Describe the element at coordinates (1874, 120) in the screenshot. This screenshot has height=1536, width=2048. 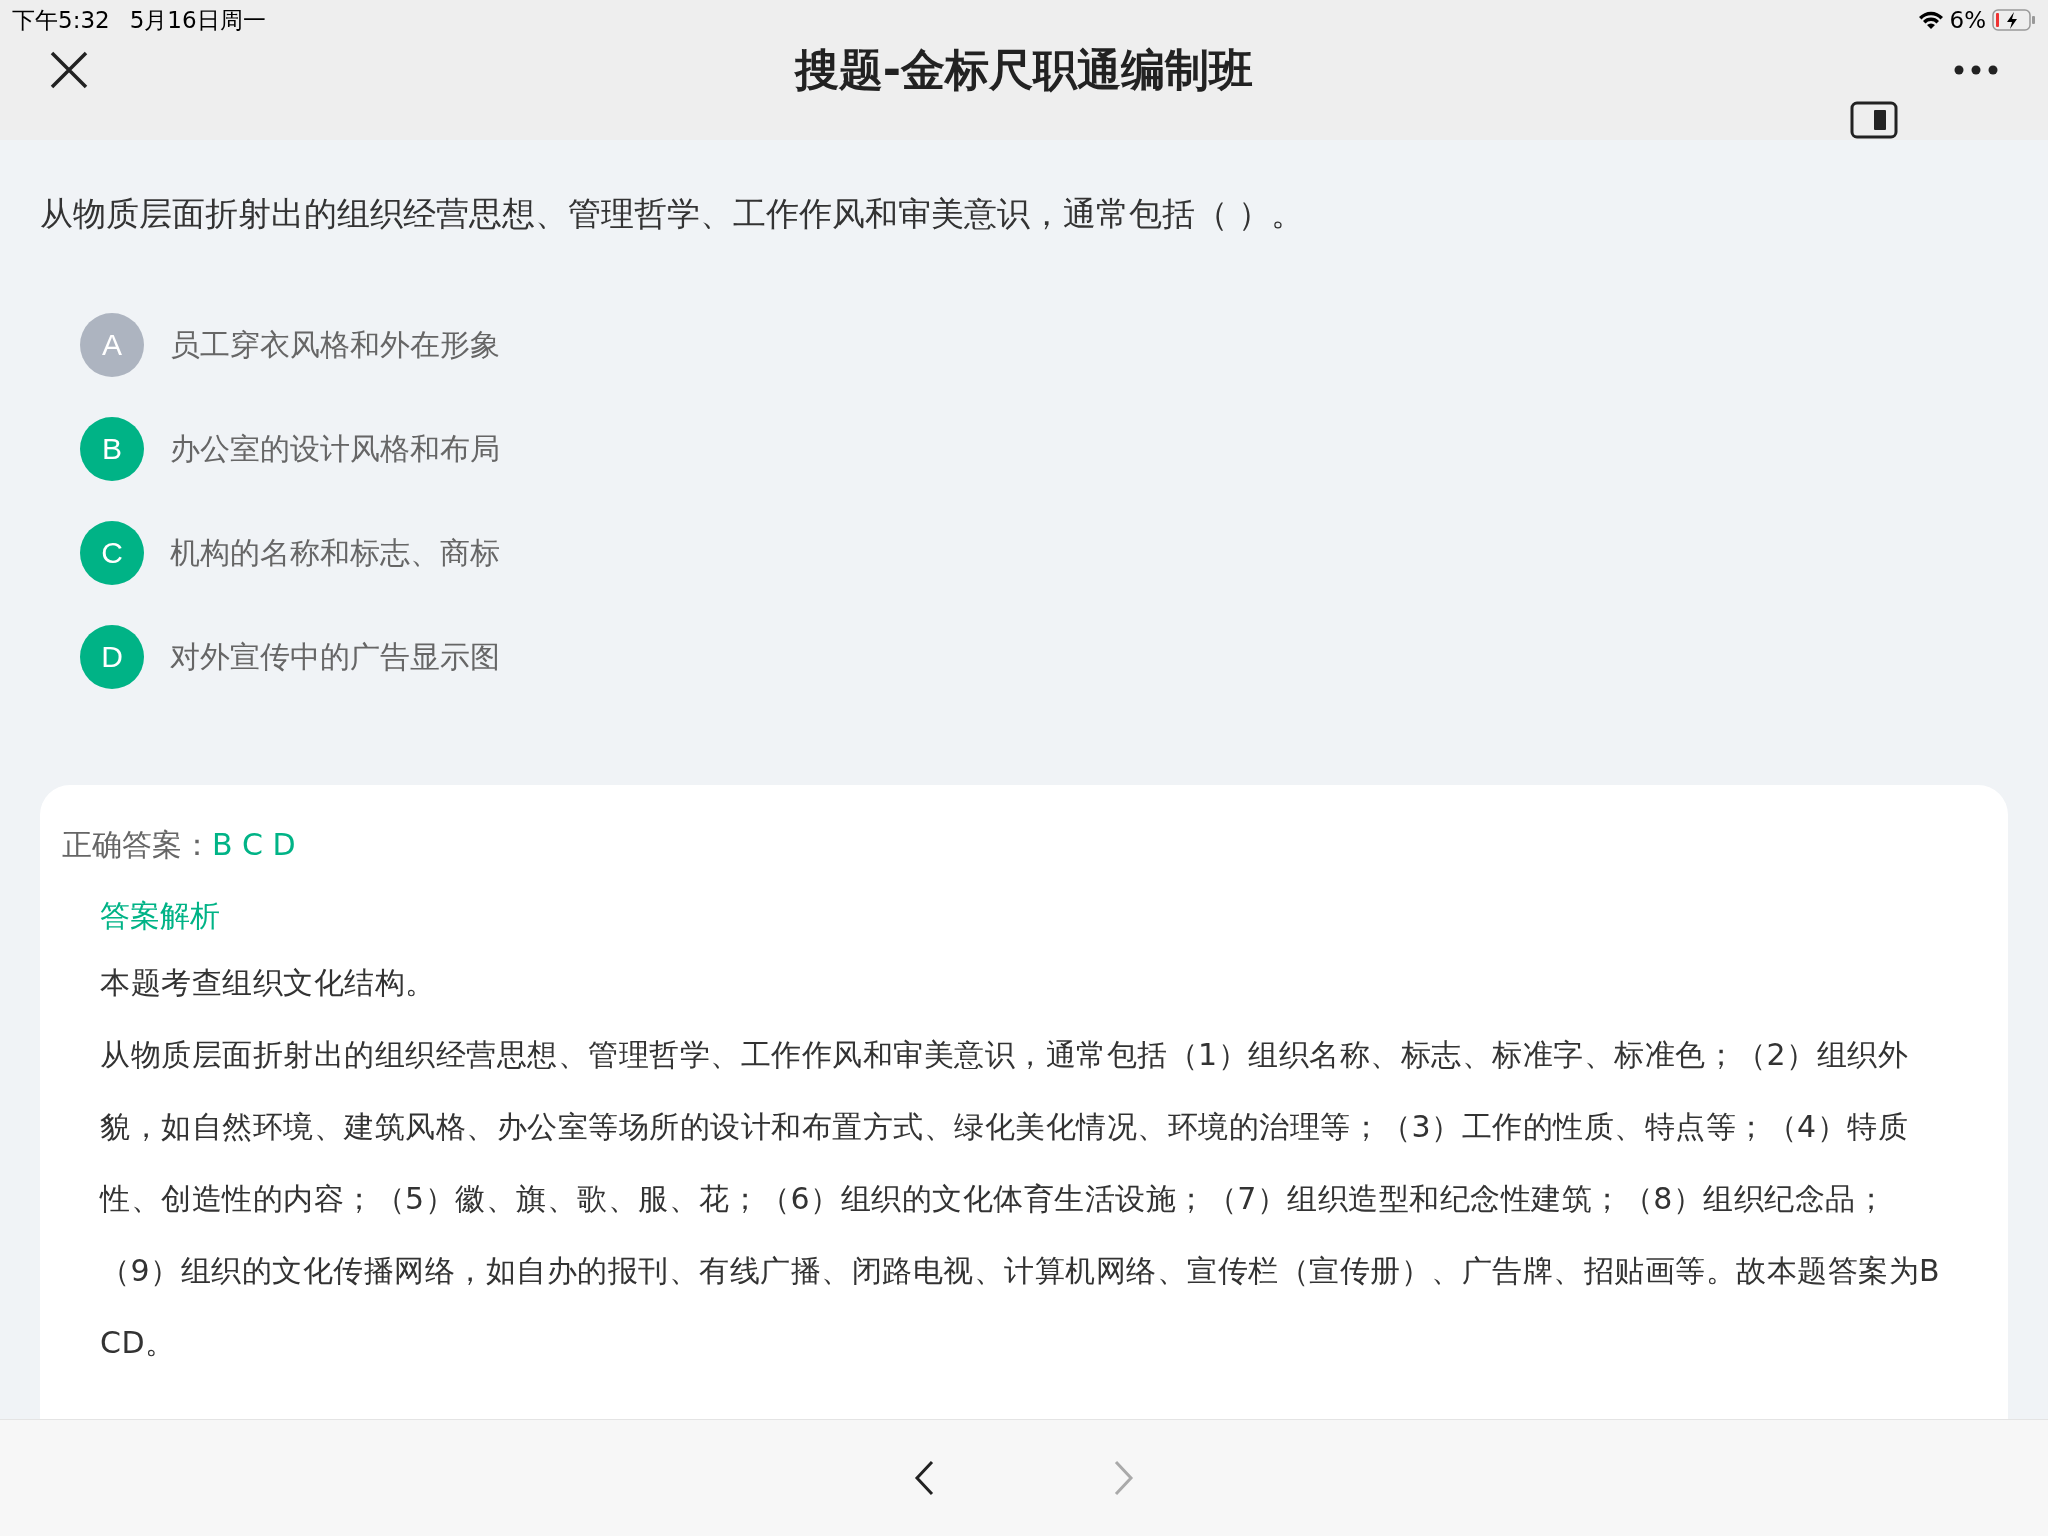
I see `window-icon` at that location.